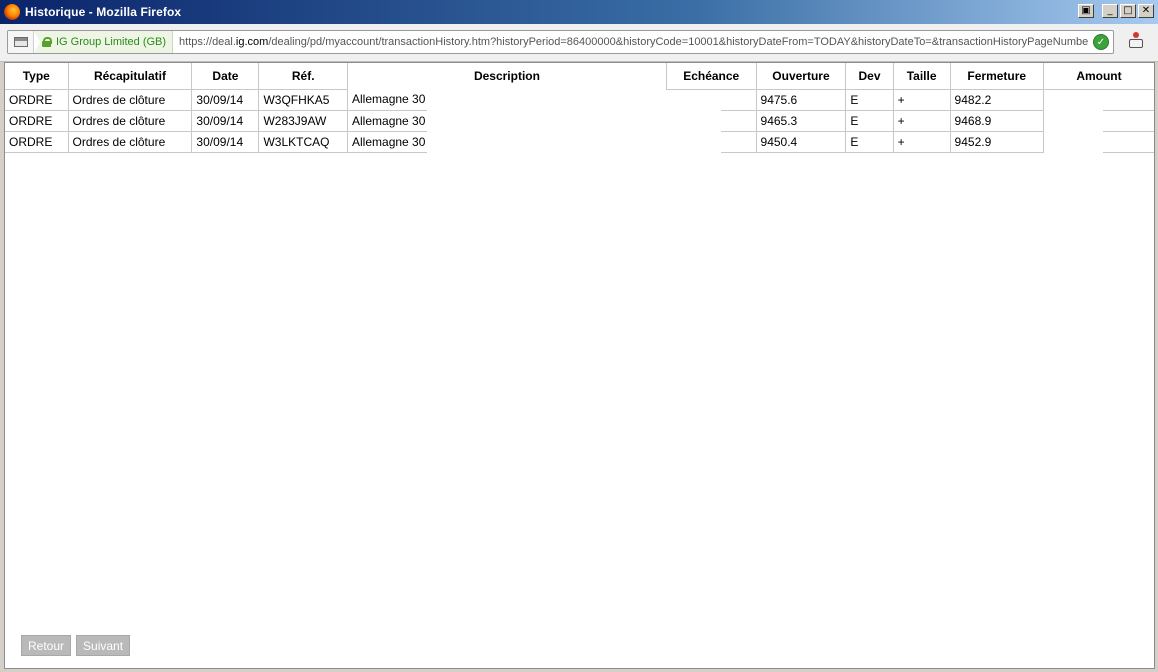 The image size is (1158, 672). Describe the element at coordinates (47, 42) in the screenshot. I see `lock-icon` at that location.